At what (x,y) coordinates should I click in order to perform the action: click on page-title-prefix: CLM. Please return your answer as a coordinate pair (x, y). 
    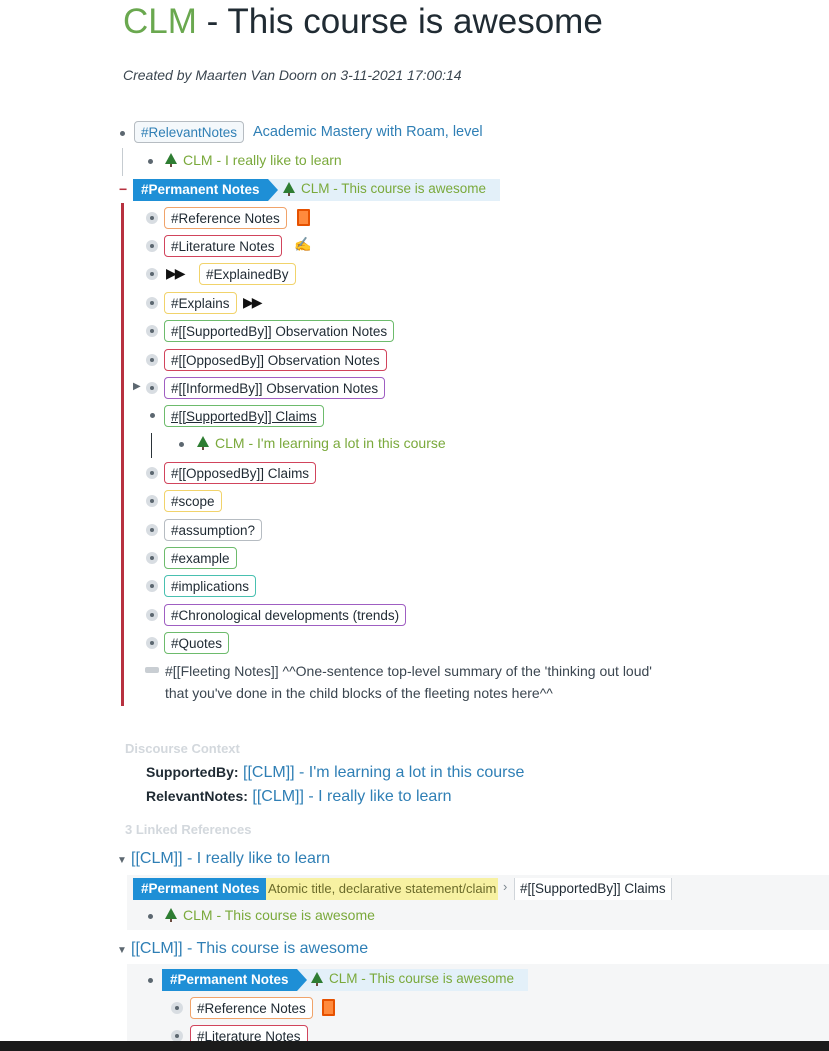
    Looking at the image, I should click on (160, 21).